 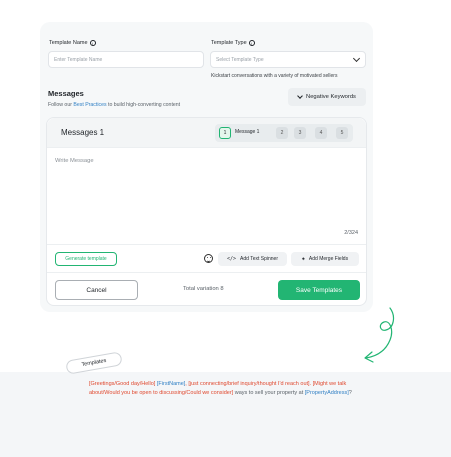 I want to click on add-merge-fields-button: ◈ Add Merge Fields, so click(x=325, y=259).